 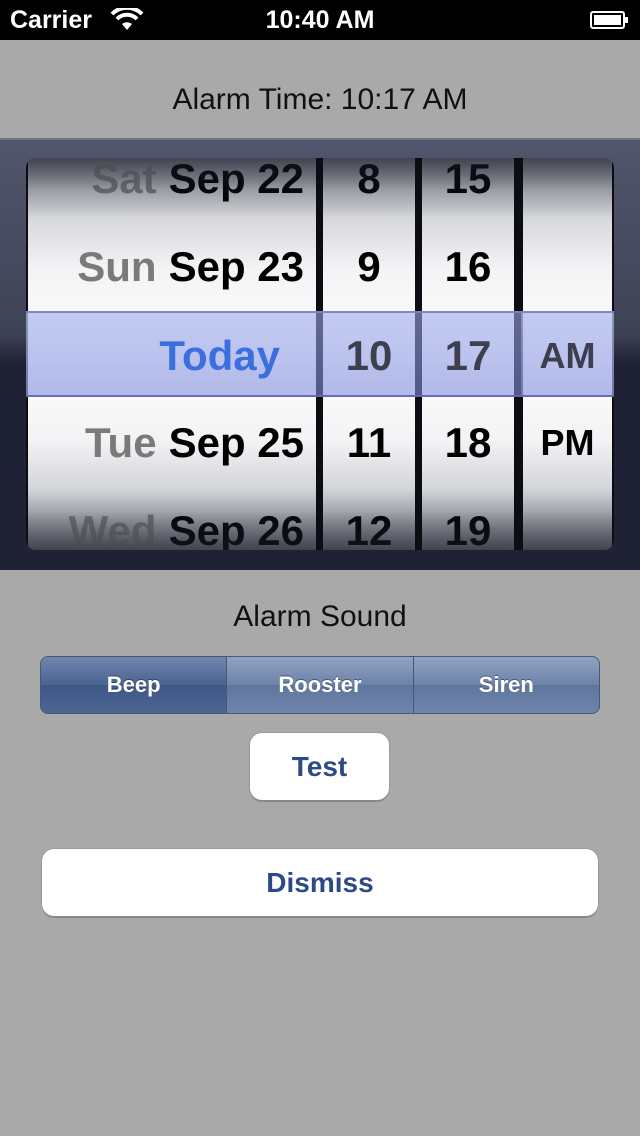 I want to click on picker-selection-indicator: Today 10 17 AM, so click(x=320, y=354).